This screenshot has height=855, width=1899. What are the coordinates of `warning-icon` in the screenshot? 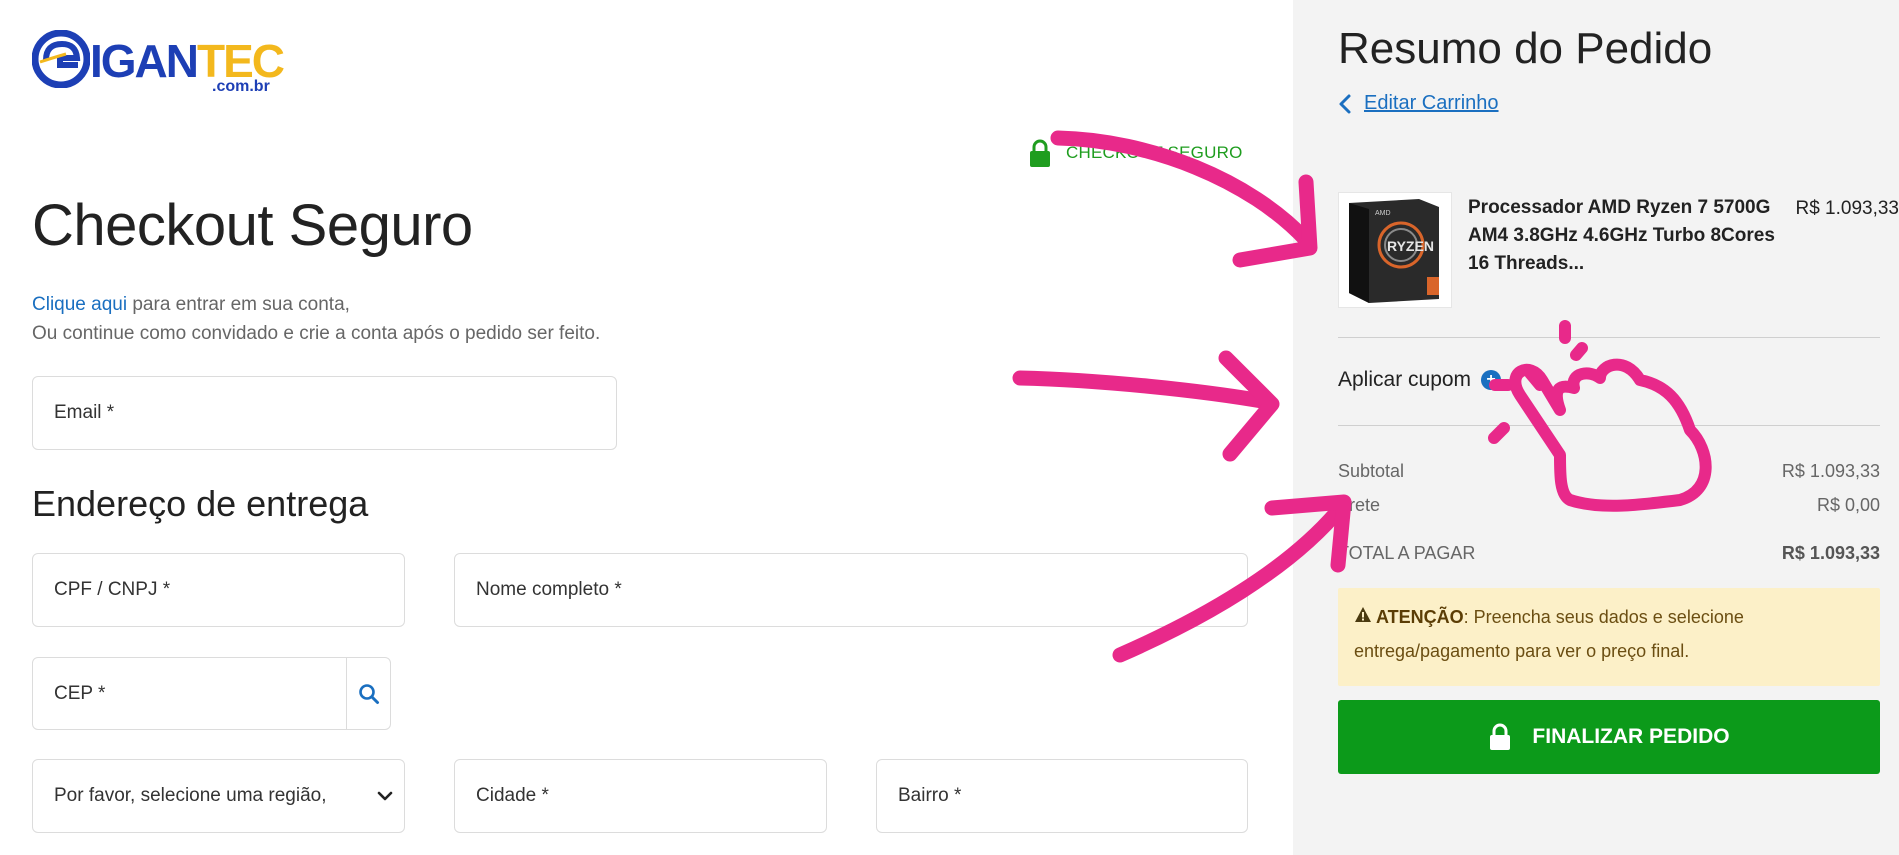 It's located at (1363, 614).